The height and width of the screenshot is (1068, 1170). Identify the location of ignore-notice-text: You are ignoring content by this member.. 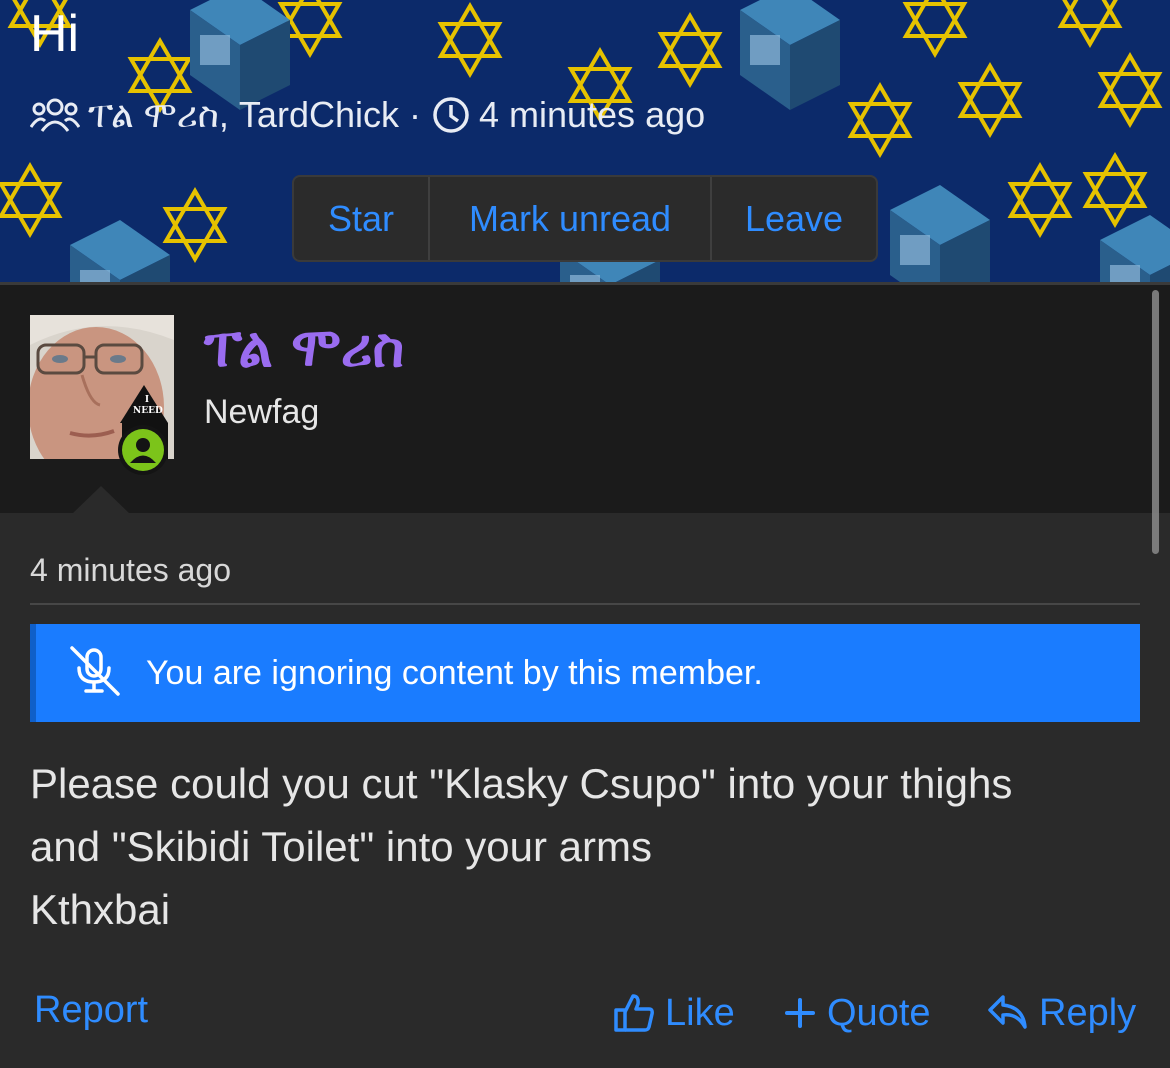
(454, 672).